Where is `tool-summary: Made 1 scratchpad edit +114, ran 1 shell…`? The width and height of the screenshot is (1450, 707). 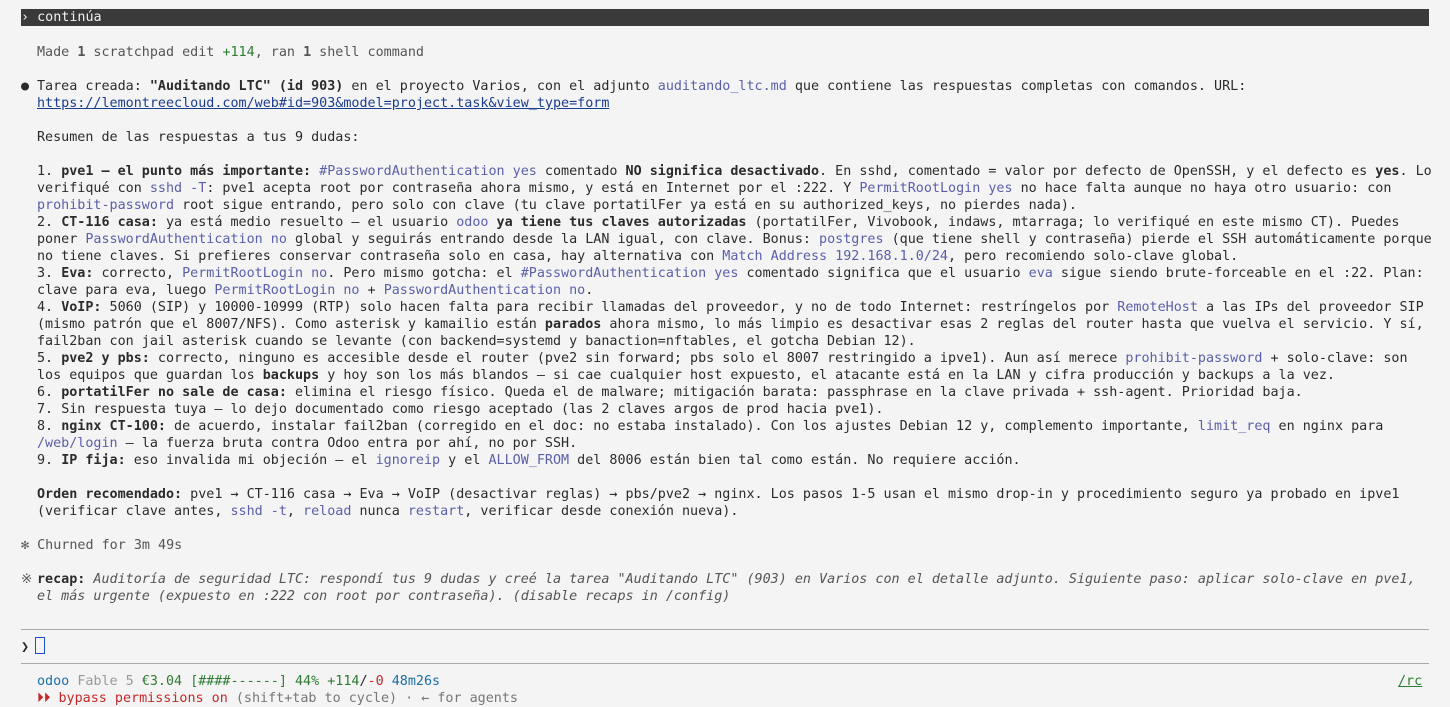
tool-summary: Made 1 scratchpad edit +114, ran 1 shell… is located at coordinates (230, 52).